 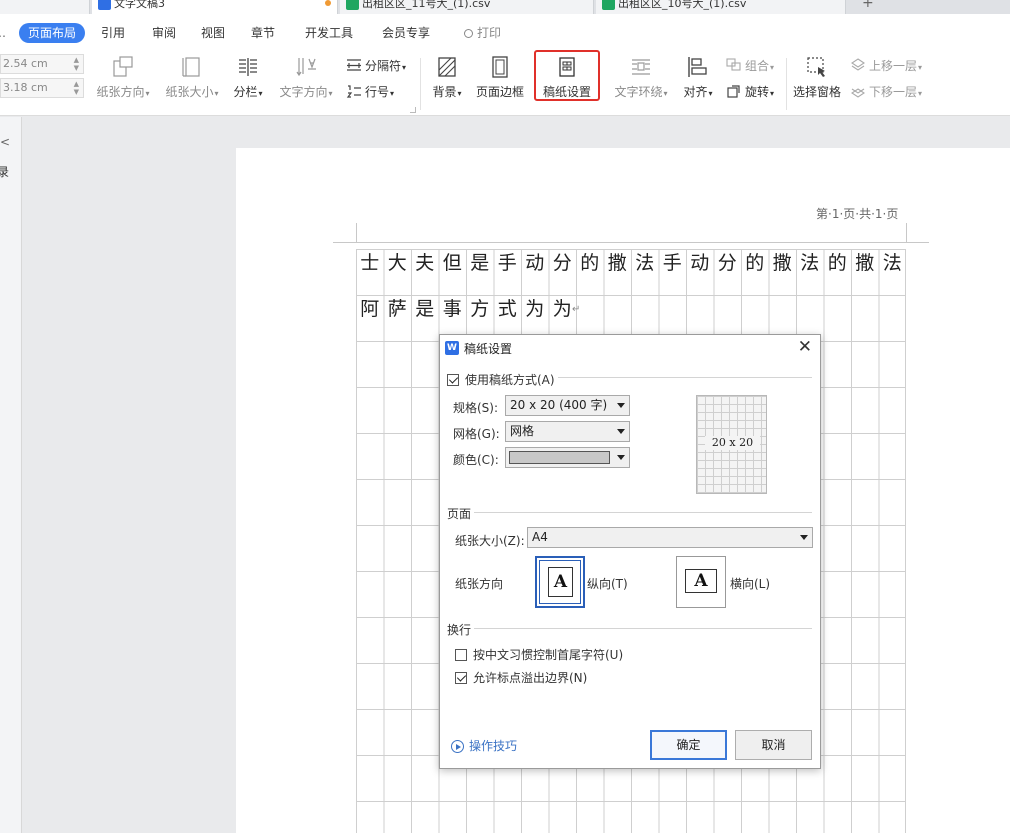 I want to click on grid-character: 是, so click(x=425, y=309).